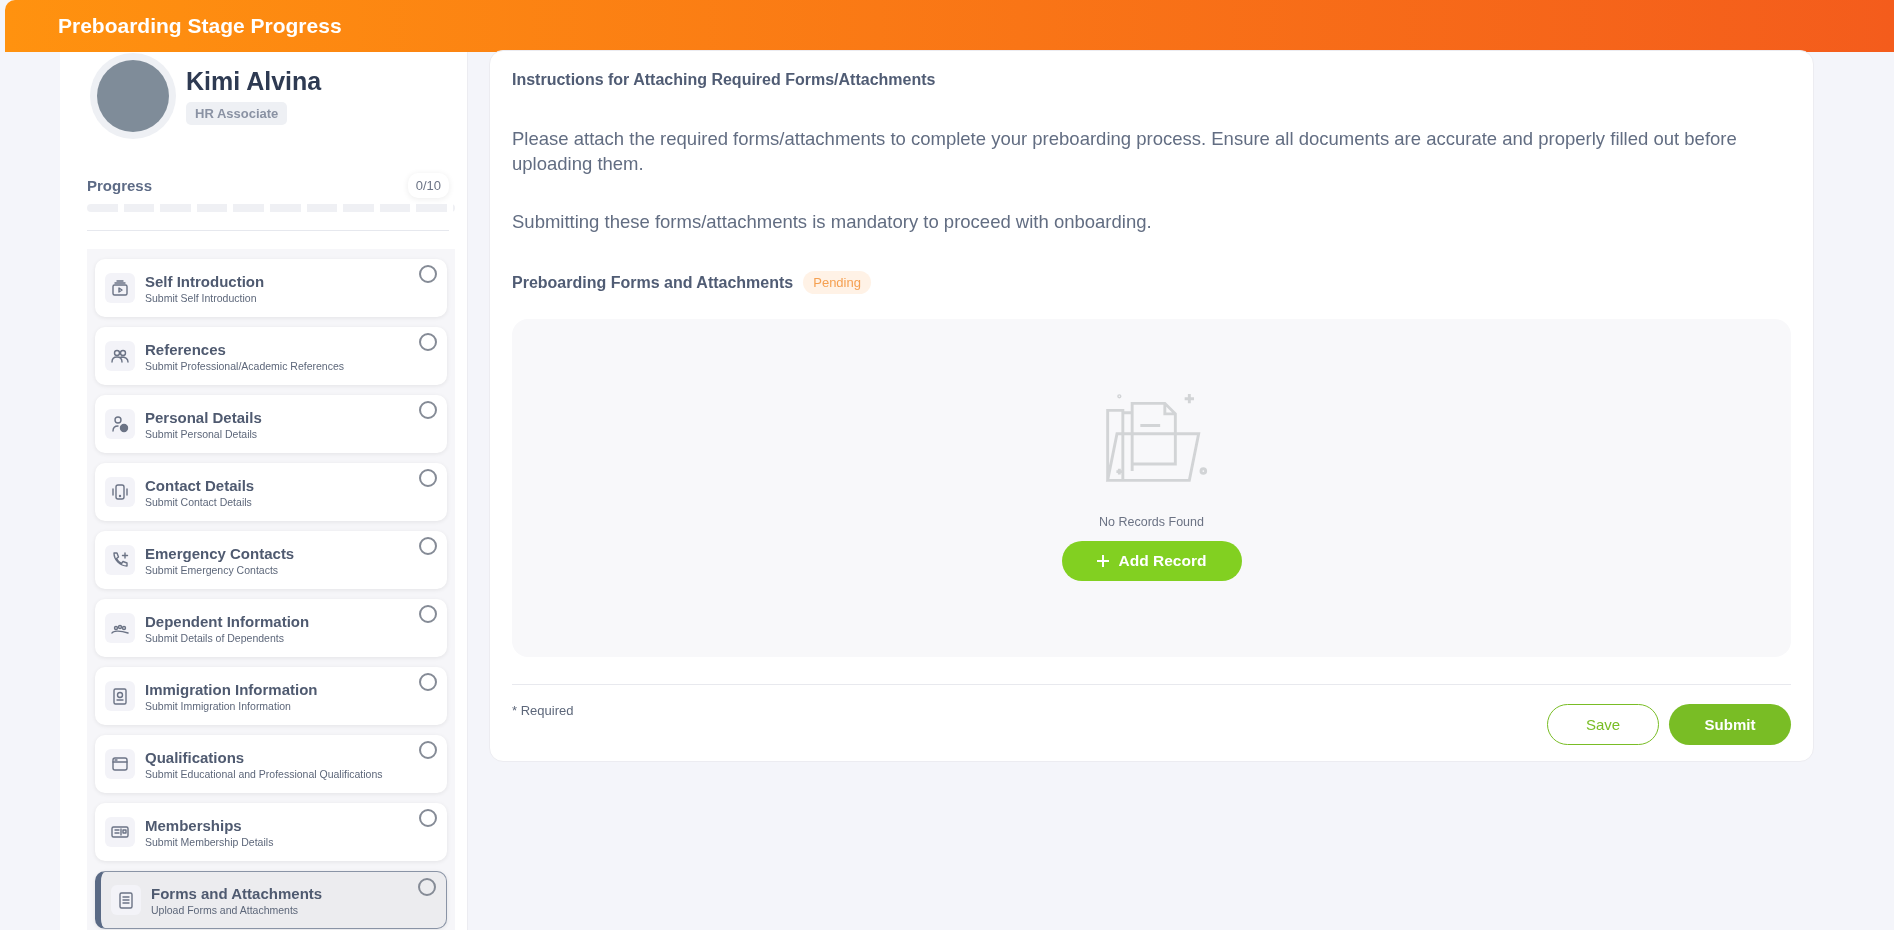  What do you see at coordinates (212, 569) in the screenshot?
I see `step-subtitle: Submit Emergency Contacts` at bounding box center [212, 569].